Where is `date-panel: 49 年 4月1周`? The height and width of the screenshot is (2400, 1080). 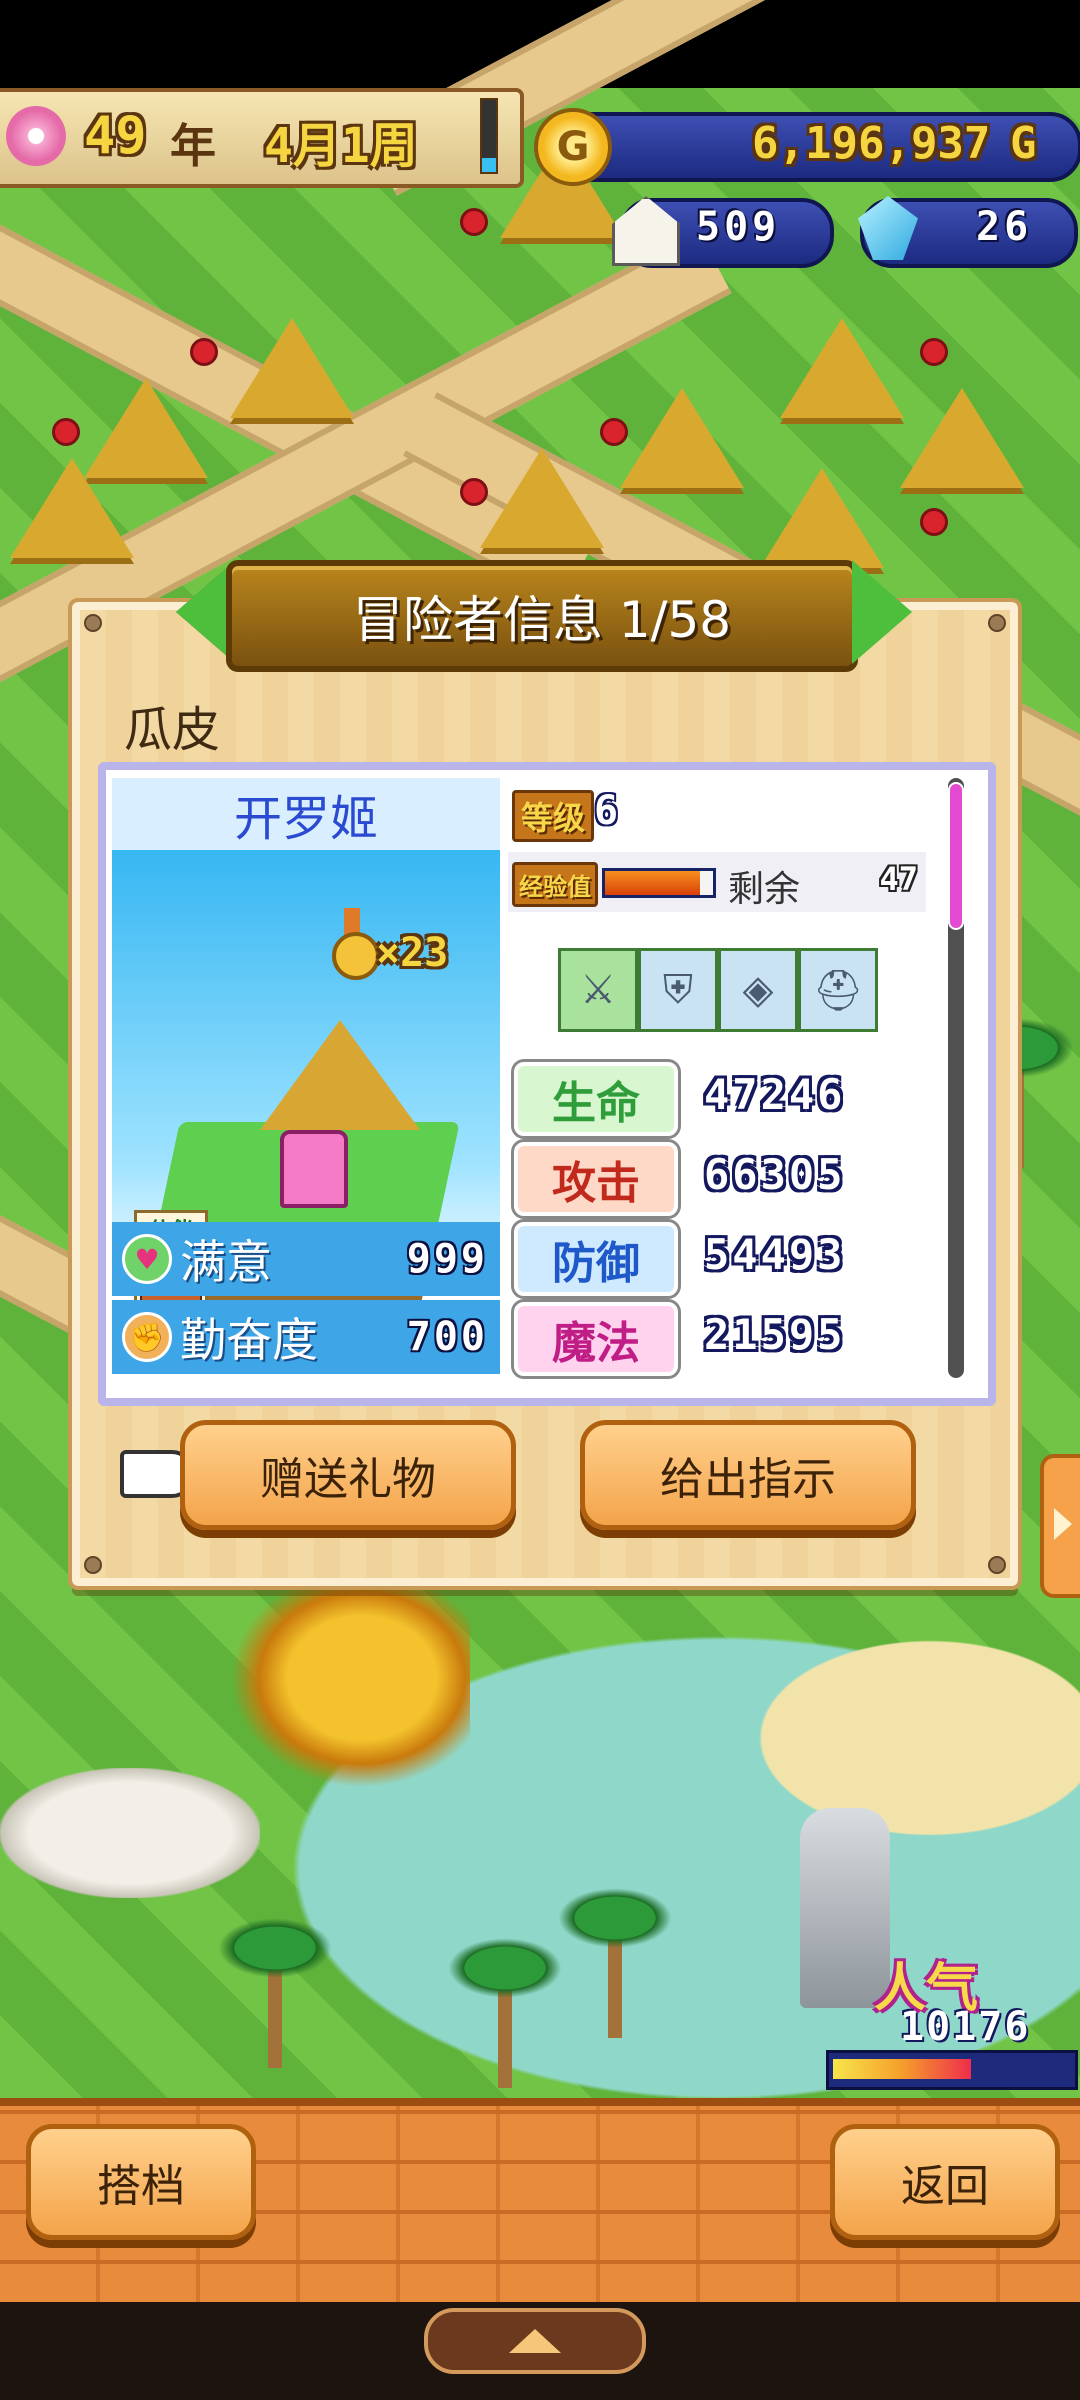 date-panel: 49 年 4月1周 is located at coordinates (262, 138).